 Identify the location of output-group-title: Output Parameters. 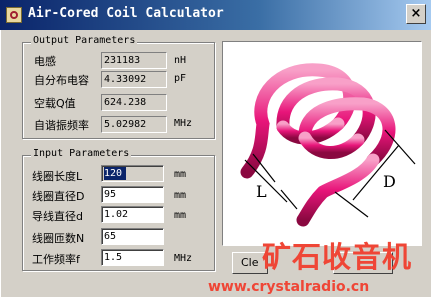
(84, 40).